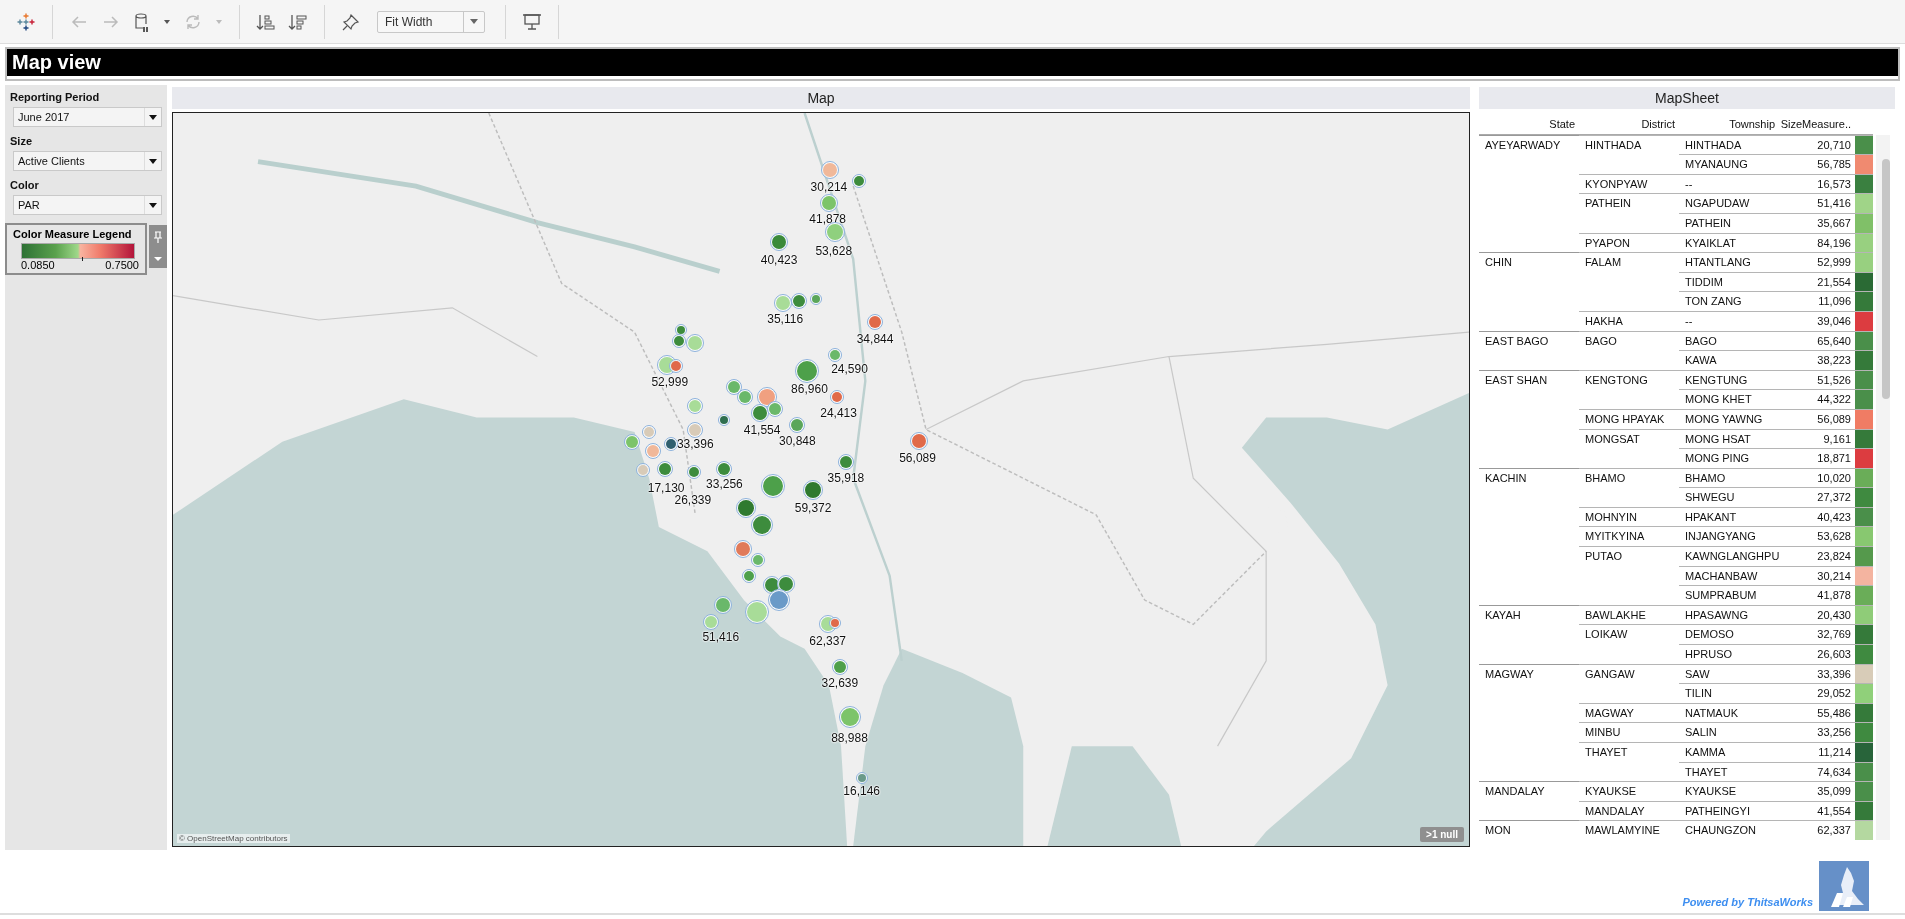 The height and width of the screenshot is (919, 1905). I want to click on table-cell: HPAKANT, so click(1729, 516).